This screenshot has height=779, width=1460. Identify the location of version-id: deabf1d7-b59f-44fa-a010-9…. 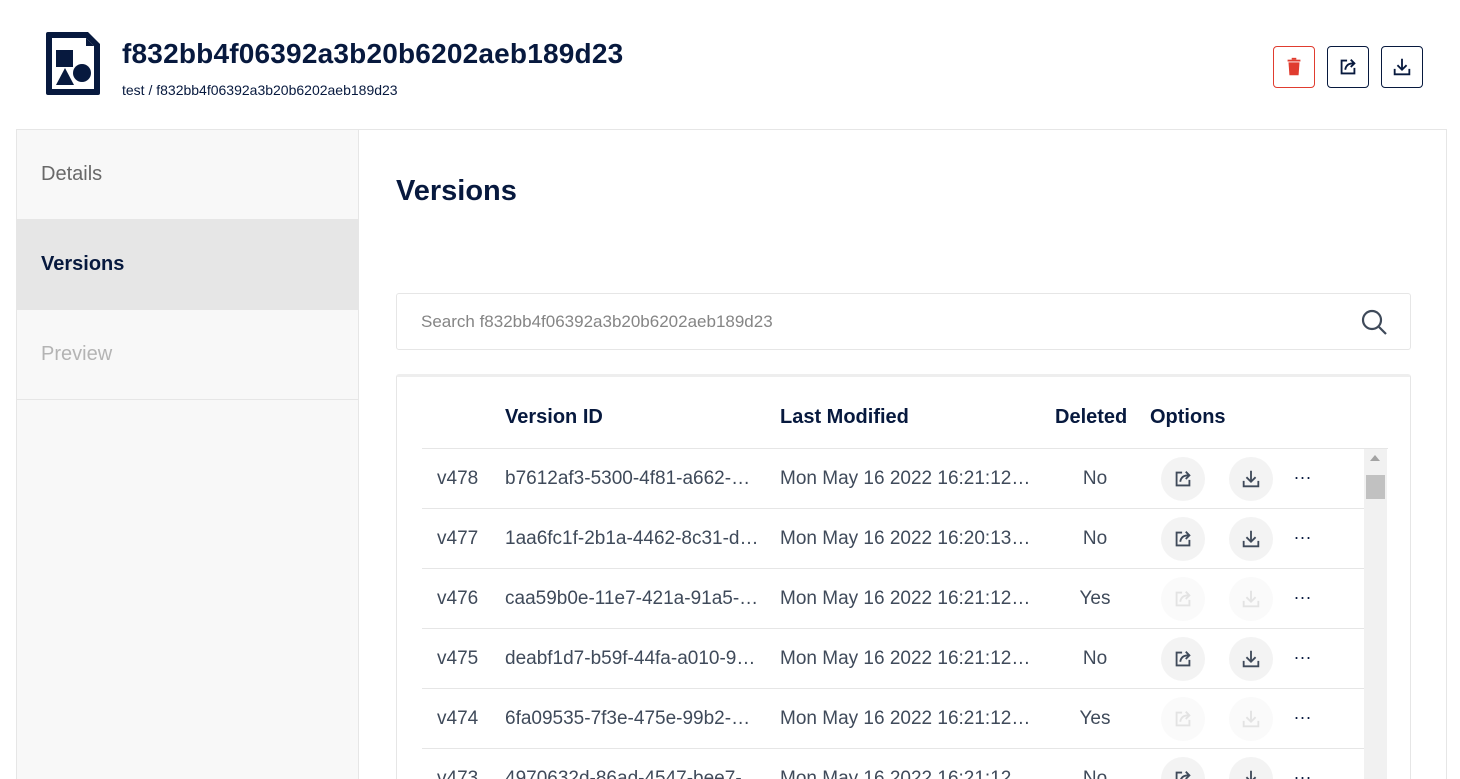
(630, 658).